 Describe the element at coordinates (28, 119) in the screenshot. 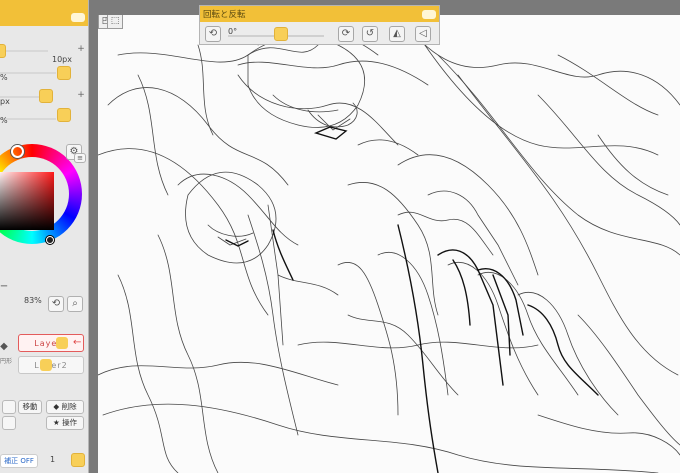

I see `brush2-opacity-slider` at that location.